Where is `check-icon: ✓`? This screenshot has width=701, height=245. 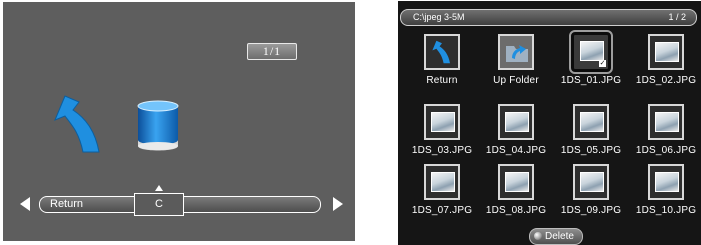 check-icon: ✓ is located at coordinates (602, 63).